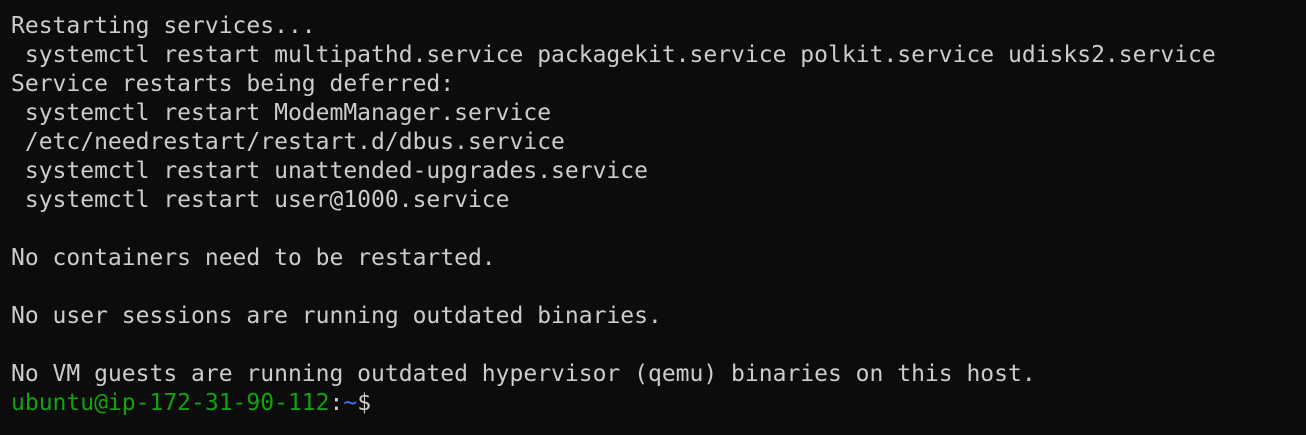 This screenshot has height=435, width=1306. What do you see at coordinates (253, 258) in the screenshot?
I see `output-line: No containers need to be restarted.` at bounding box center [253, 258].